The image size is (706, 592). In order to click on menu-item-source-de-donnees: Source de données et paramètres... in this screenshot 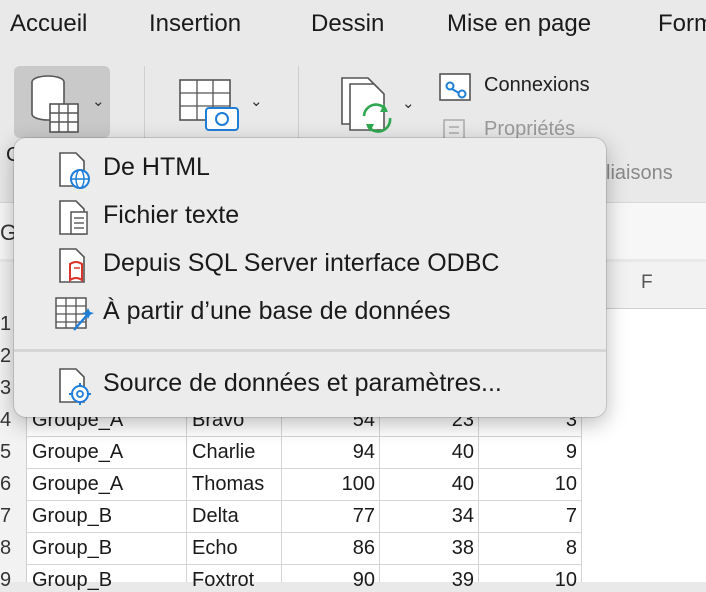, I will do `click(310, 385)`.